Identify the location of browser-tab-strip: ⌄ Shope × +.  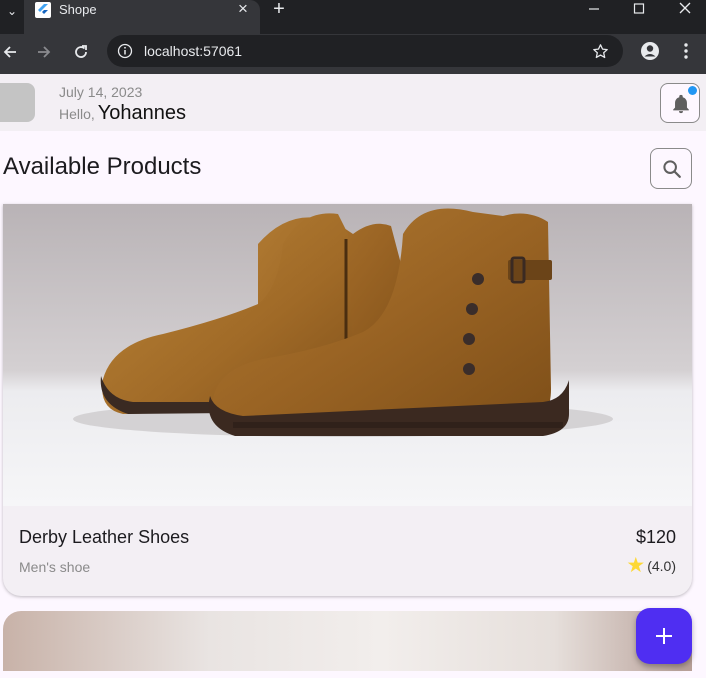
(353, 17).